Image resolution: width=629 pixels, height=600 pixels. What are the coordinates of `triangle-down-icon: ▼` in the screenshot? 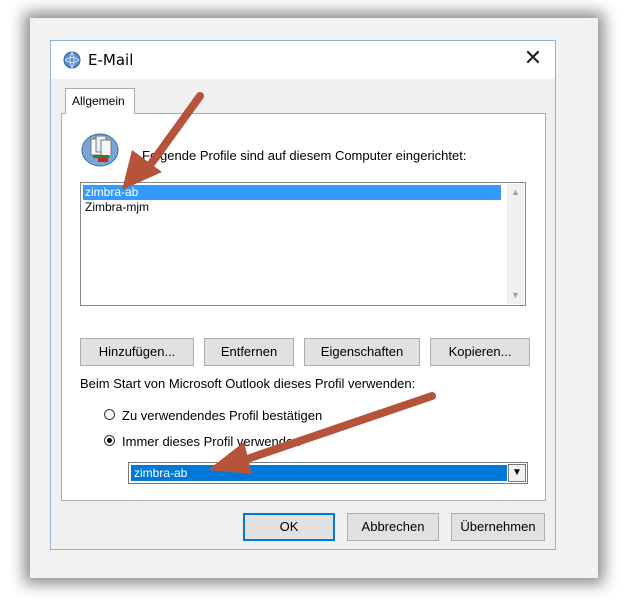 It's located at (517, 473).